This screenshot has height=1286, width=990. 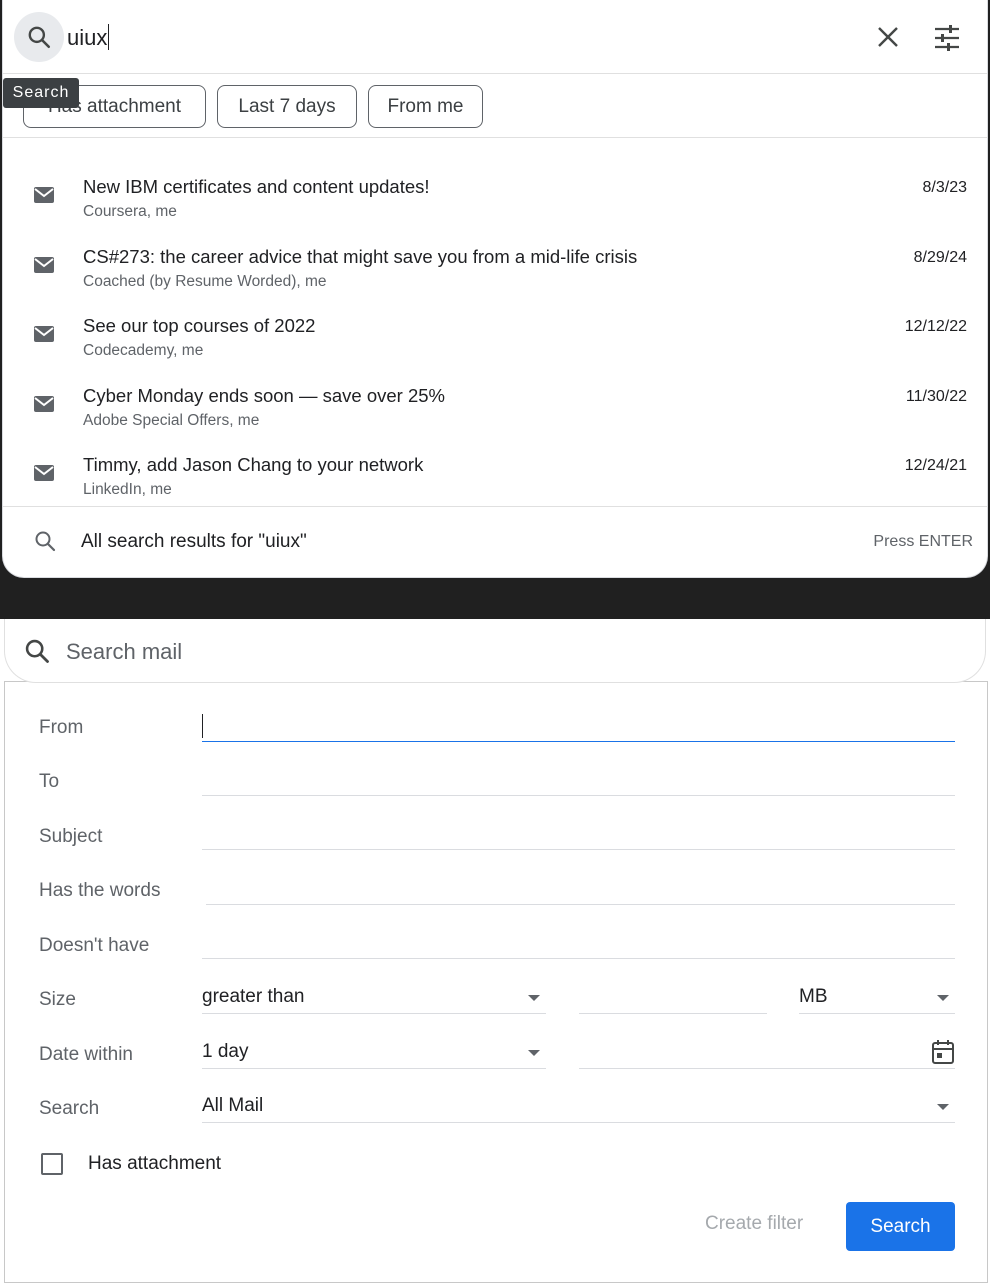 What do you see at coordinates (495, 37) in the screenshot?
I see `search-bar: uiux` at bounding box center [495, 37].